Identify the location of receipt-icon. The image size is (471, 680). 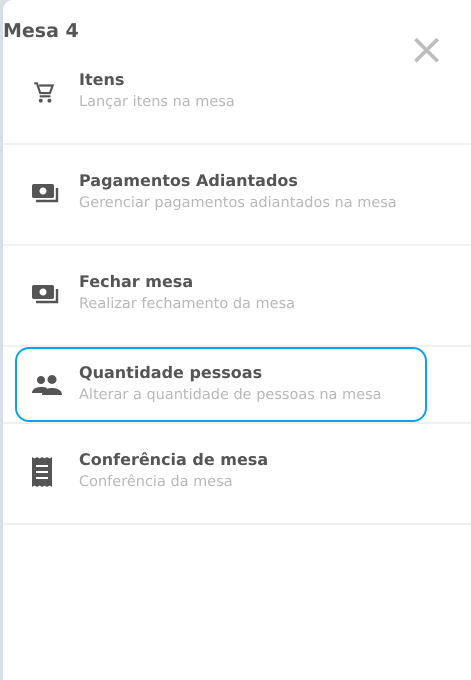
(42, 471).